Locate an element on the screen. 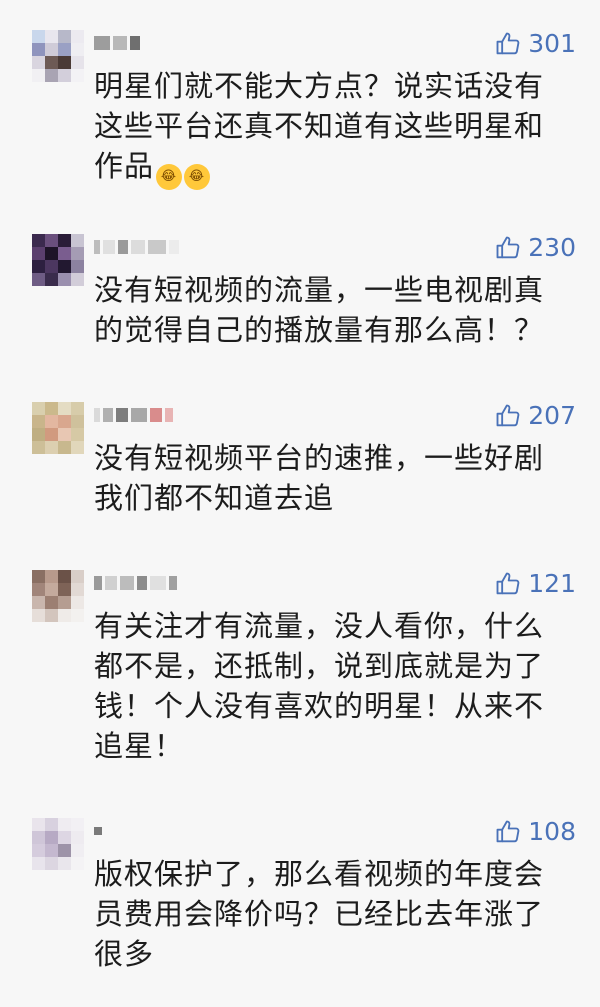 This screenshot has height=1007, width=600. like-count: 108 is located at coordinates (552, 831).